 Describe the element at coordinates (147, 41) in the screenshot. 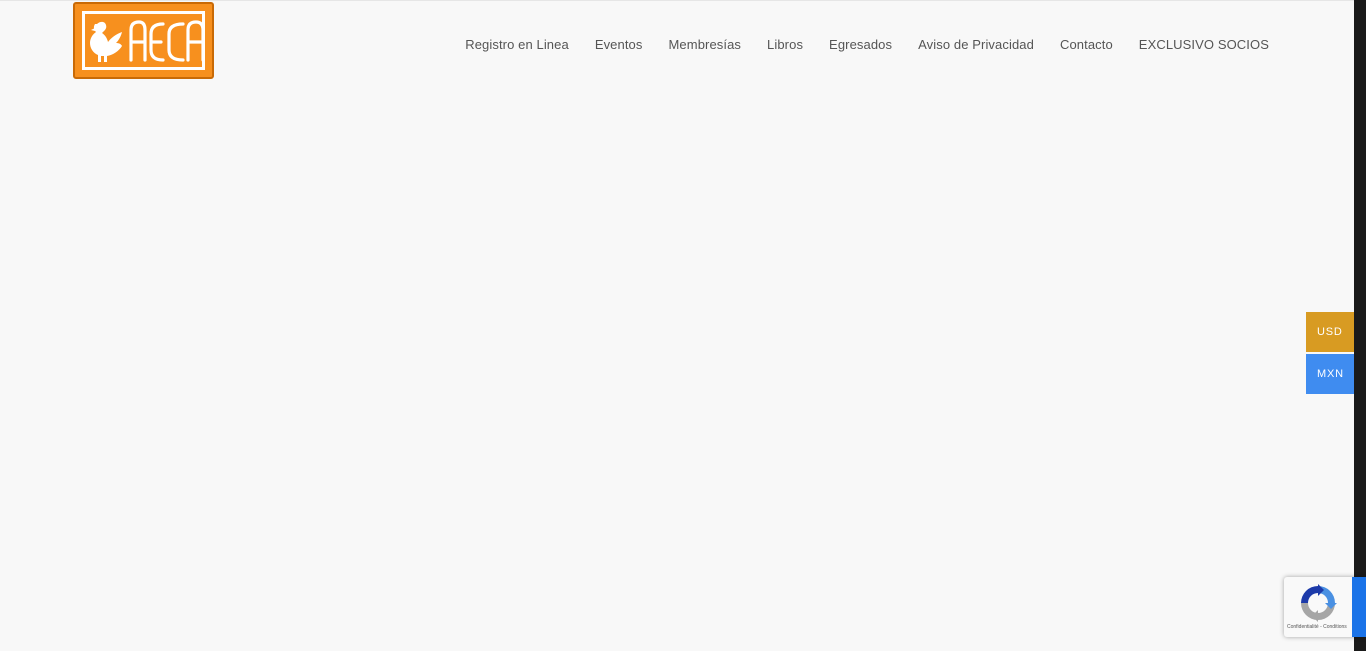

I see `logo-graphic` at that location.